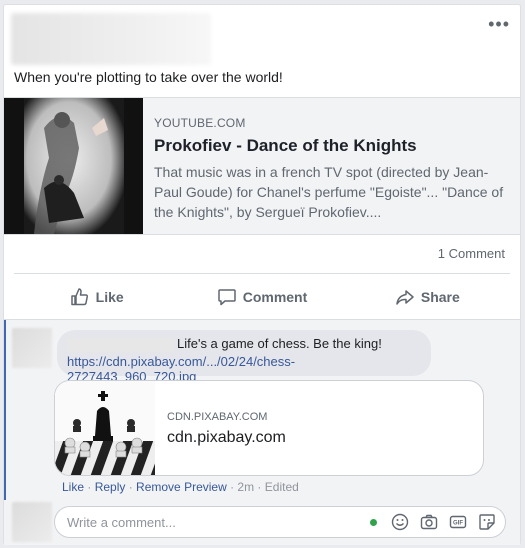  I want to click on commenter-name-redacted, so click(121, 344).